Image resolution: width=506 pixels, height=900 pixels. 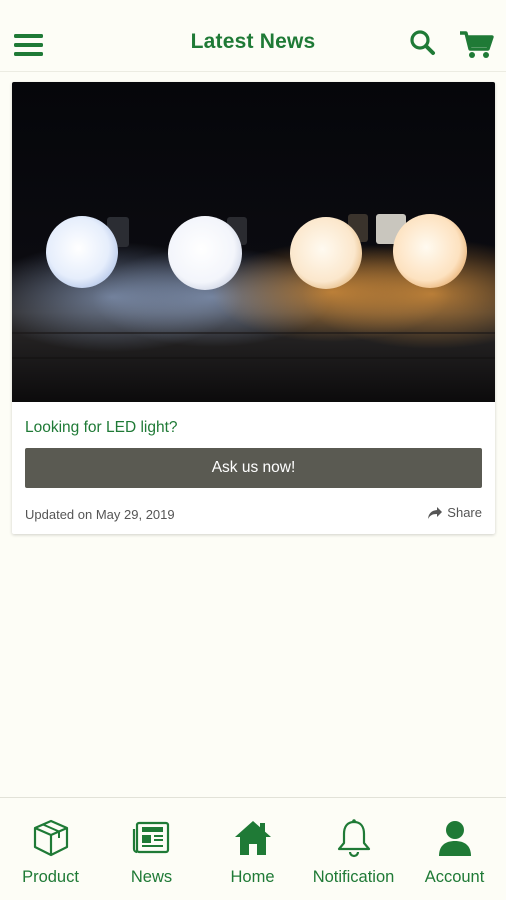 I want to click on share-button: Share, so click(x=454, y=512).